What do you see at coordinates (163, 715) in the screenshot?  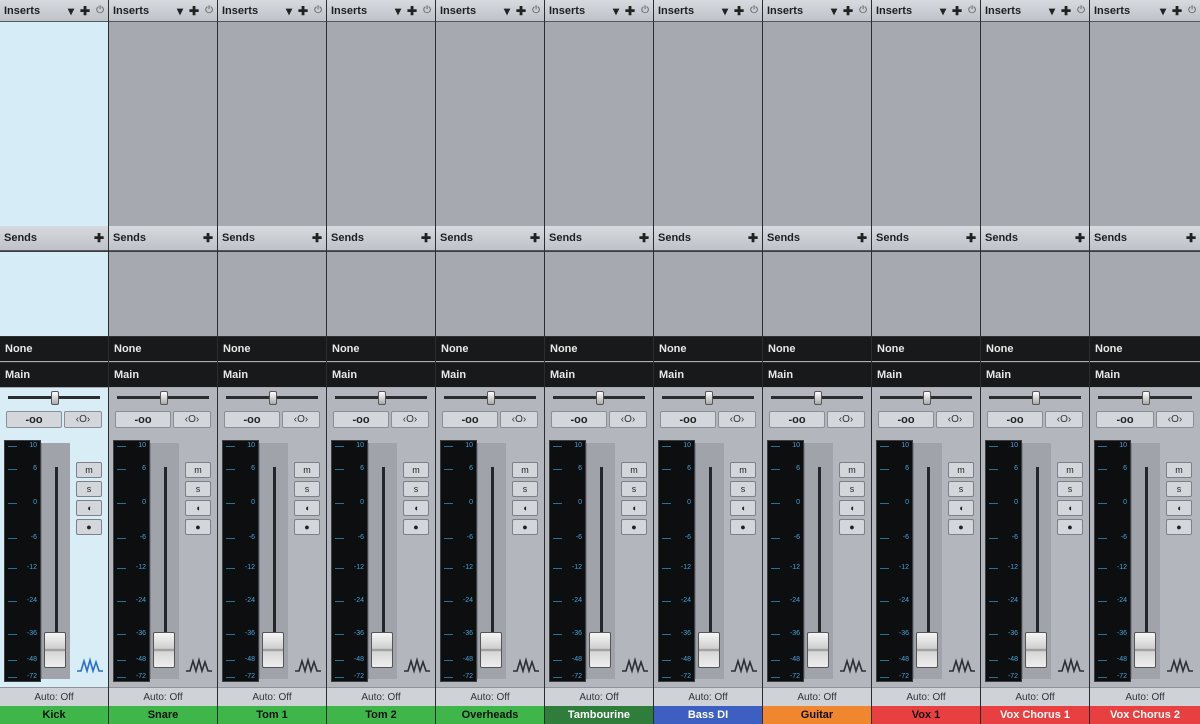 I see `channel-name-label: Snare` at bounding box center [163, 715].